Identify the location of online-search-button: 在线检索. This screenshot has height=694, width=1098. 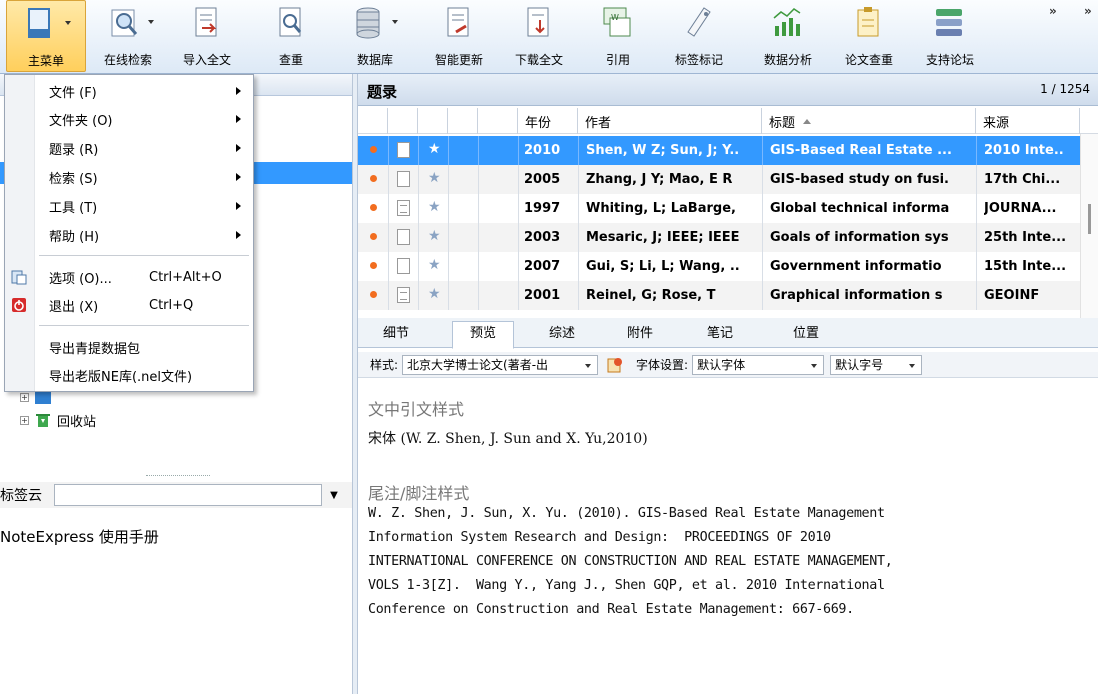
(128, 36).